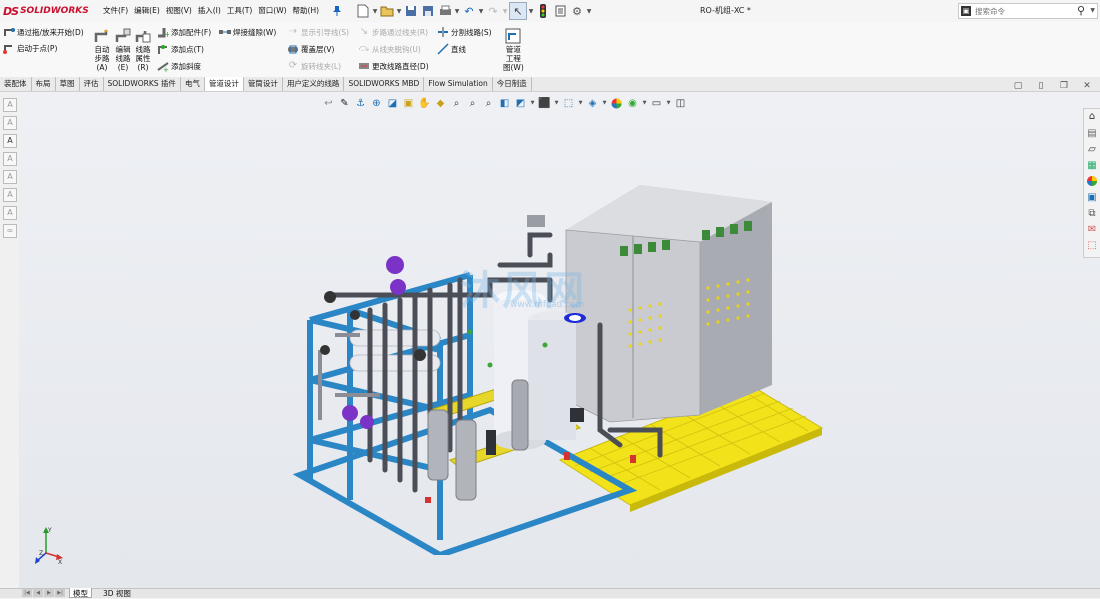  I want to click on tab-electrical: 电气, so click(193, 84).